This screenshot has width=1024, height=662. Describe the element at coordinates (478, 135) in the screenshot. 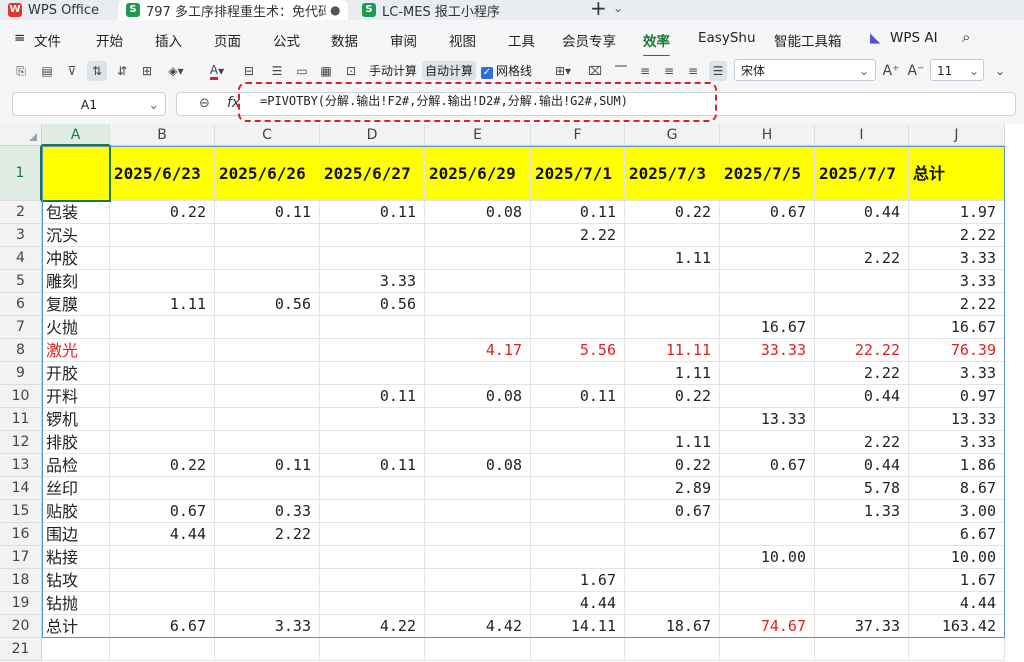

I see `column-header-e: E` at that location.